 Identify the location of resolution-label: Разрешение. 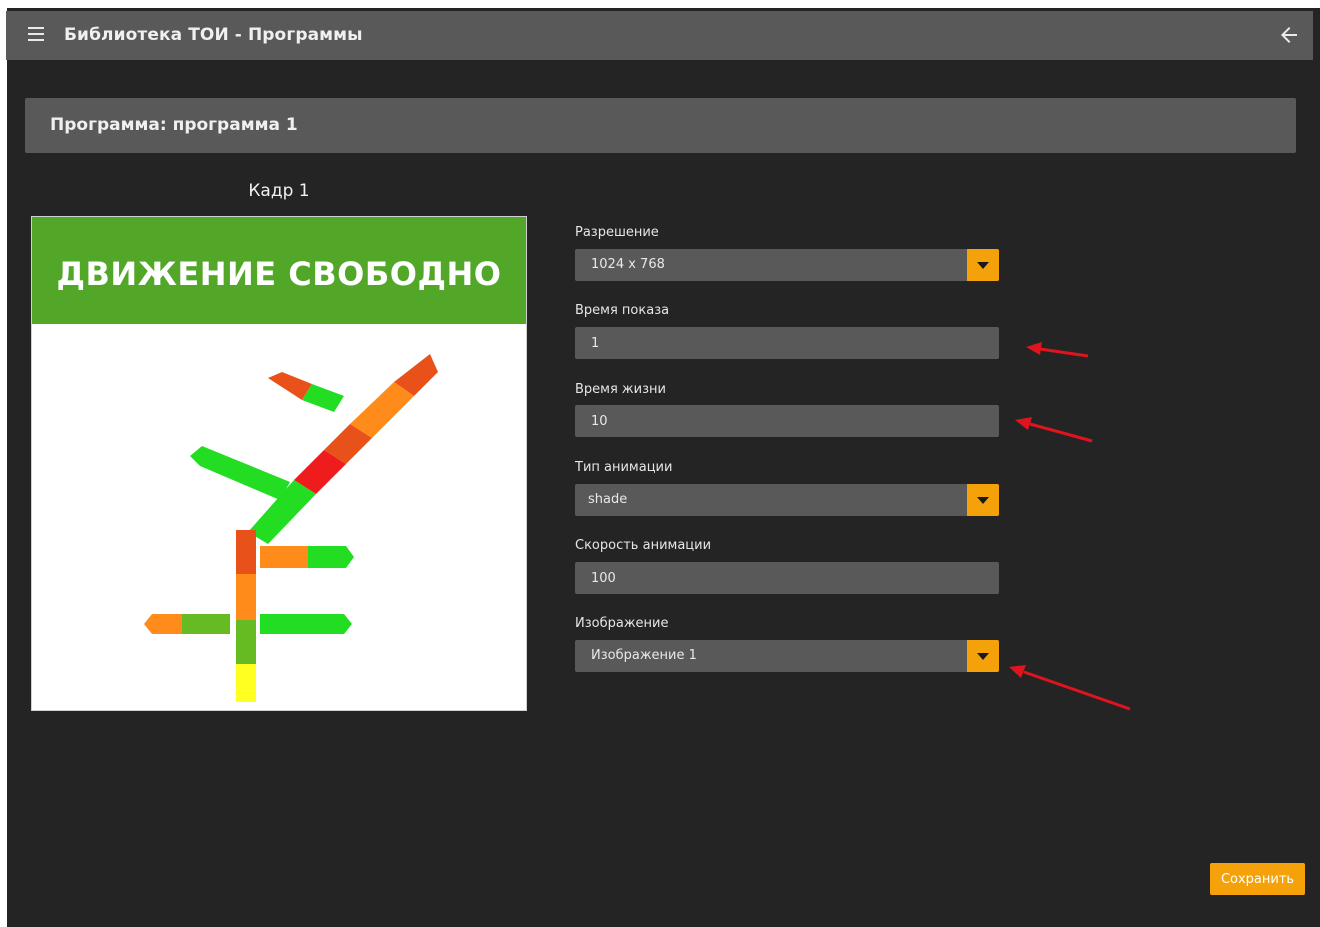
(617, 232).